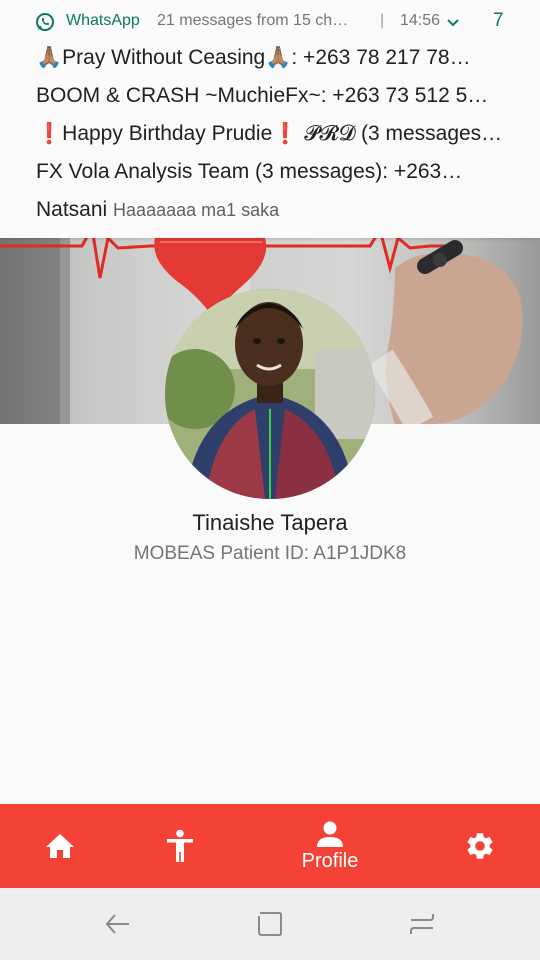 The height and width of the screenshot is (960, 540). I want to click on notification-count: 7, so click(498, 20).